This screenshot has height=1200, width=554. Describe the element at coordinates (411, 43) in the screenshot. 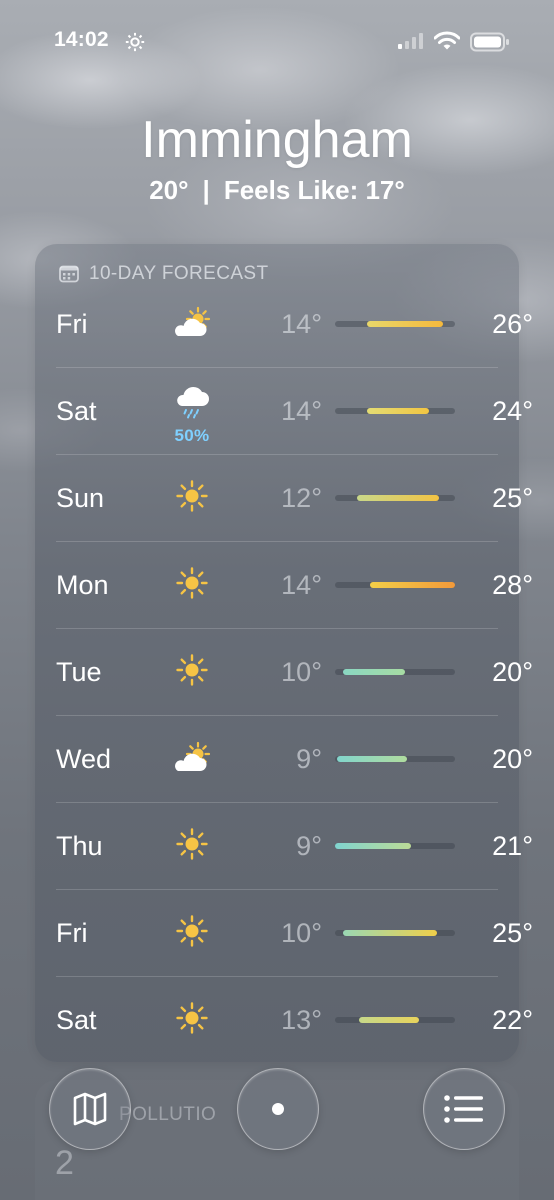

I see `signal-icon` at that location.